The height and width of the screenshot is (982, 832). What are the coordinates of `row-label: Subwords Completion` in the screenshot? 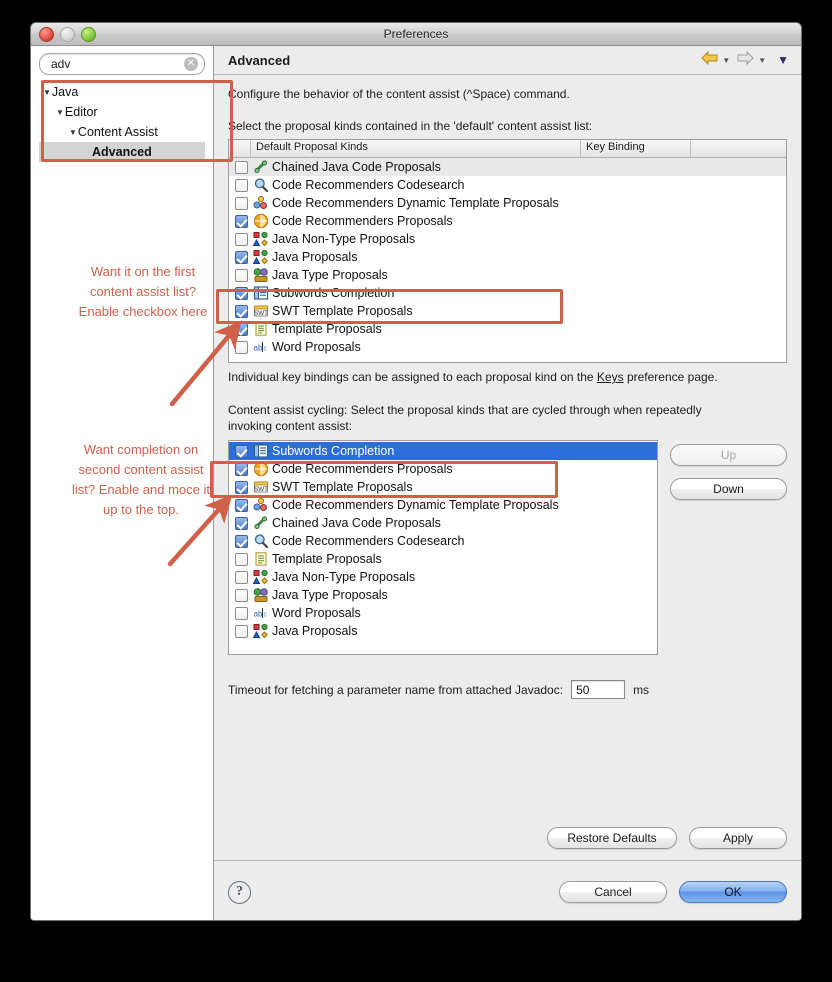 It's located at (333, 451).